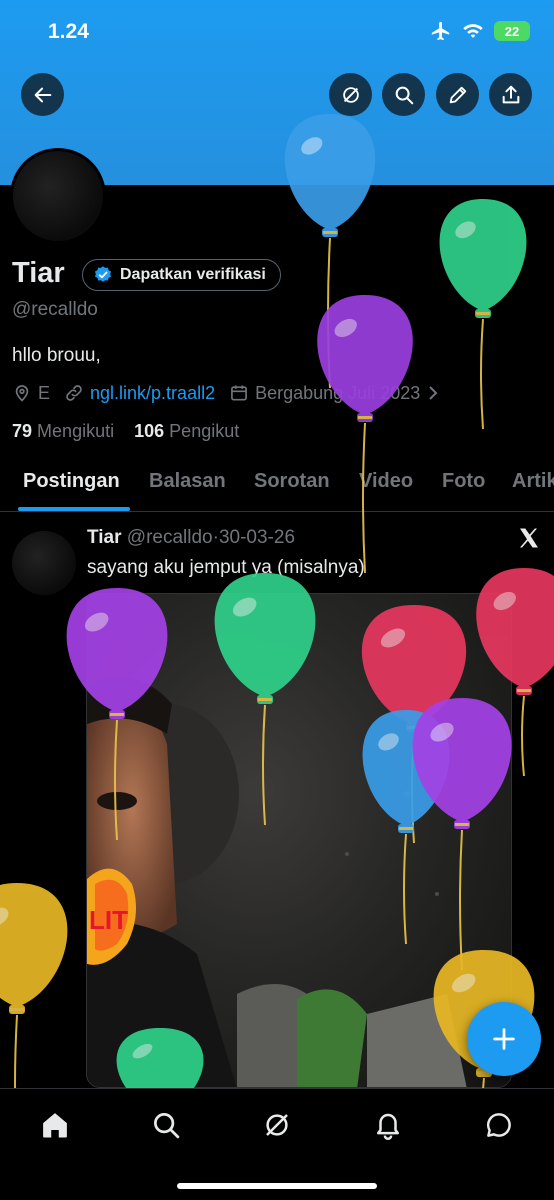 This screenshot has height=1200, width=554. I want to click on notifications-icon, so click(388, 1126).